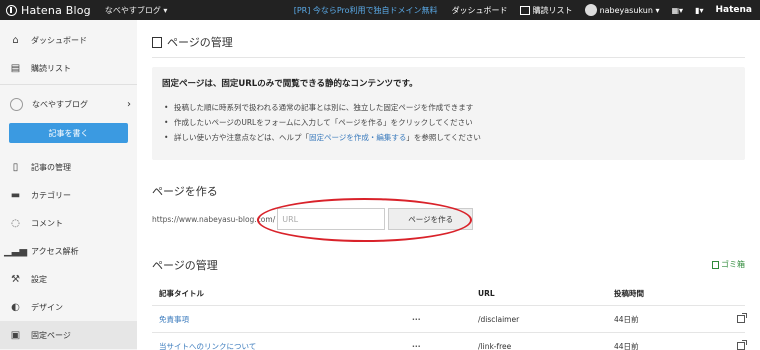  I want to click on page-icon, so click(157, 42).